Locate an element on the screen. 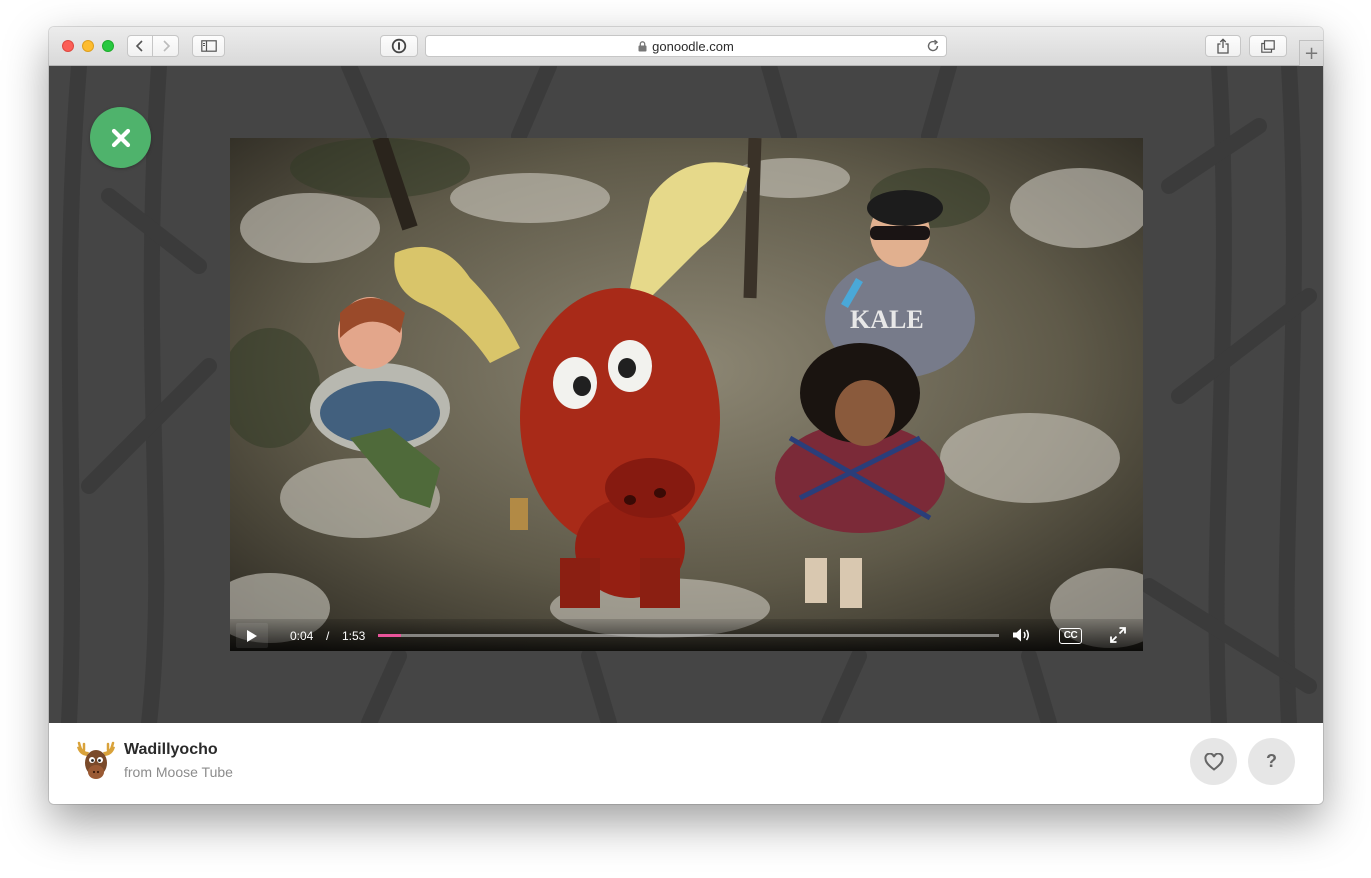 The height and width of the screenshot is (878, 1371). play-button is located at coordinates (252, 635).